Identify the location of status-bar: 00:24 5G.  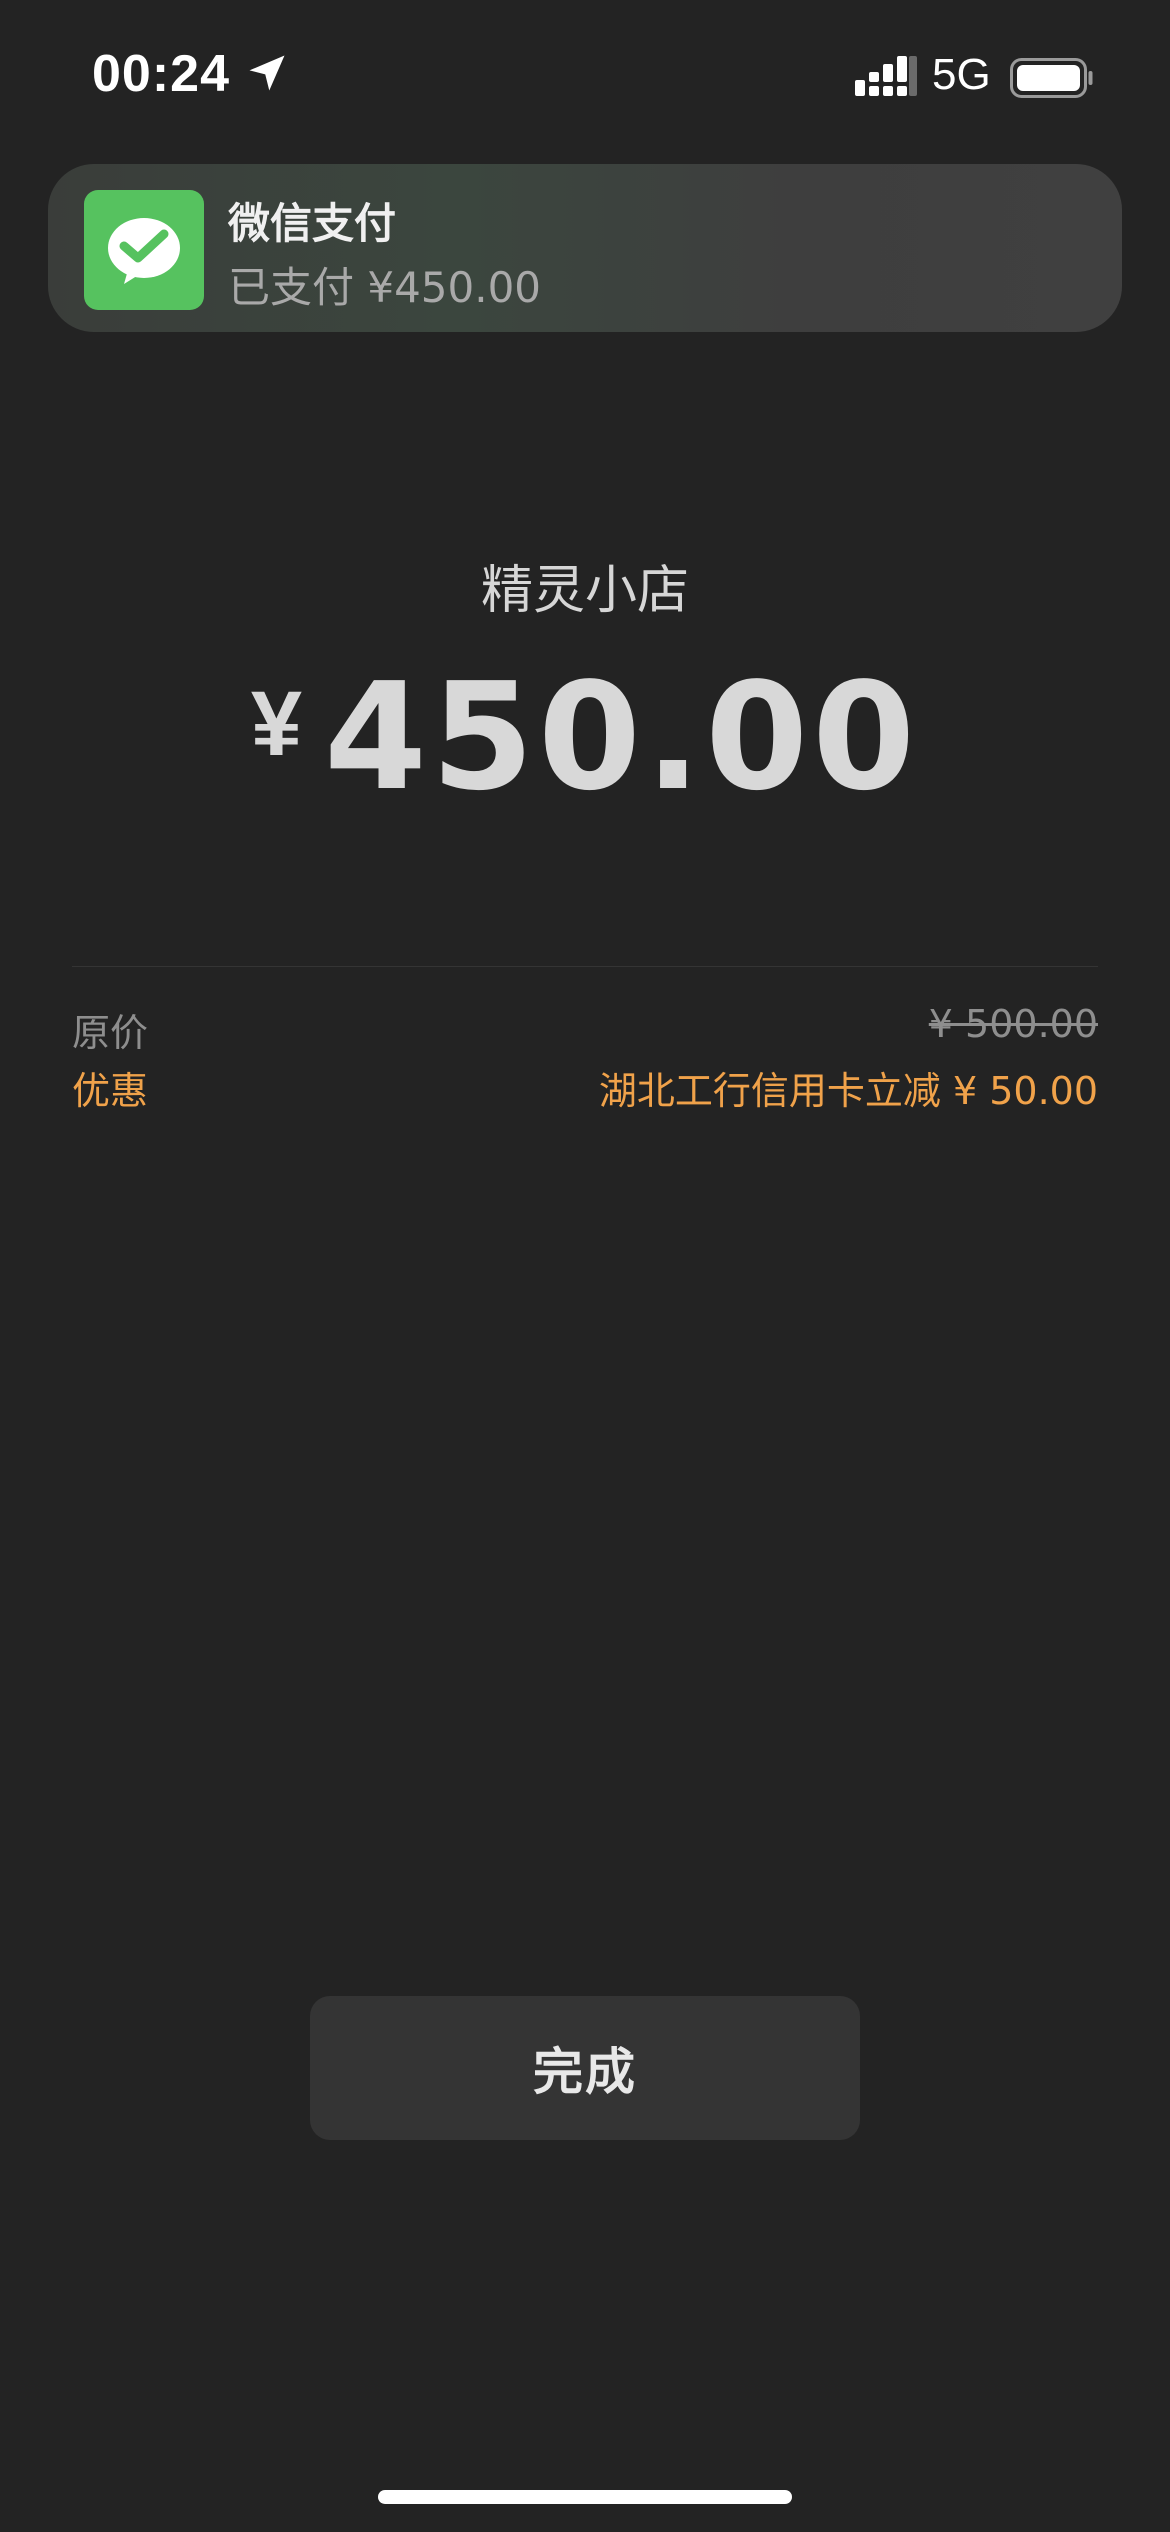
(585, 75).